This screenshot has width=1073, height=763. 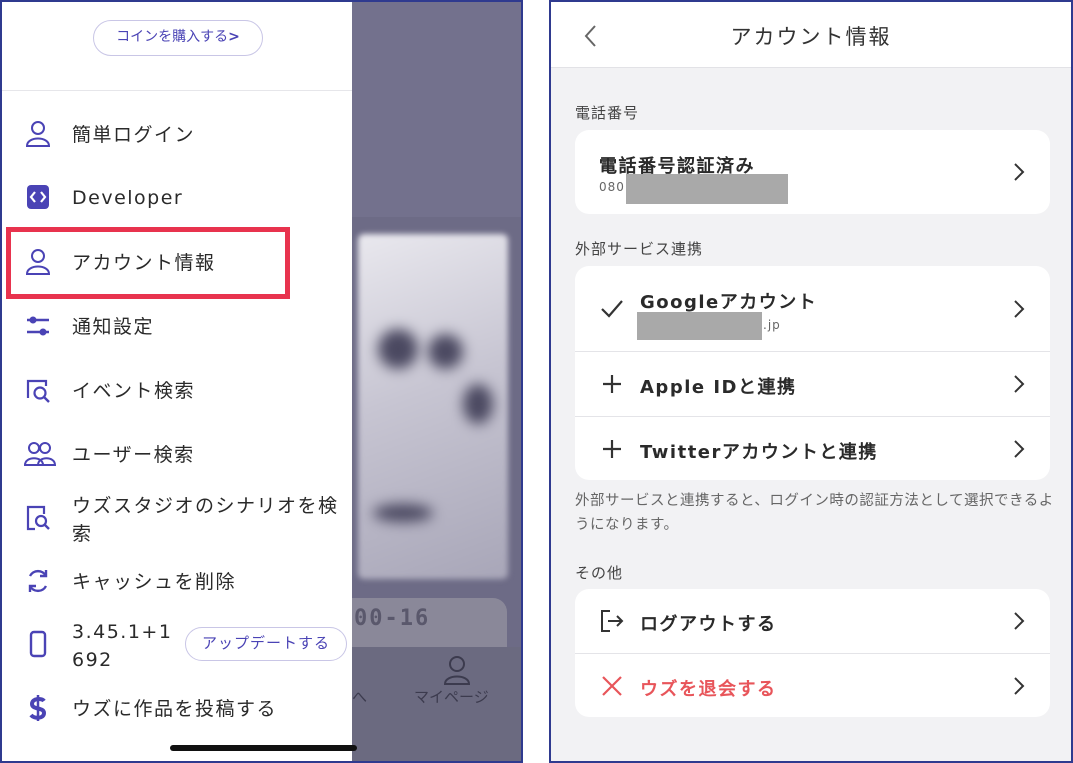 What do you see at coordinates (599, 573) in the screenshot?
I see `section-label-other: その他` at bounding box center [599, 573].